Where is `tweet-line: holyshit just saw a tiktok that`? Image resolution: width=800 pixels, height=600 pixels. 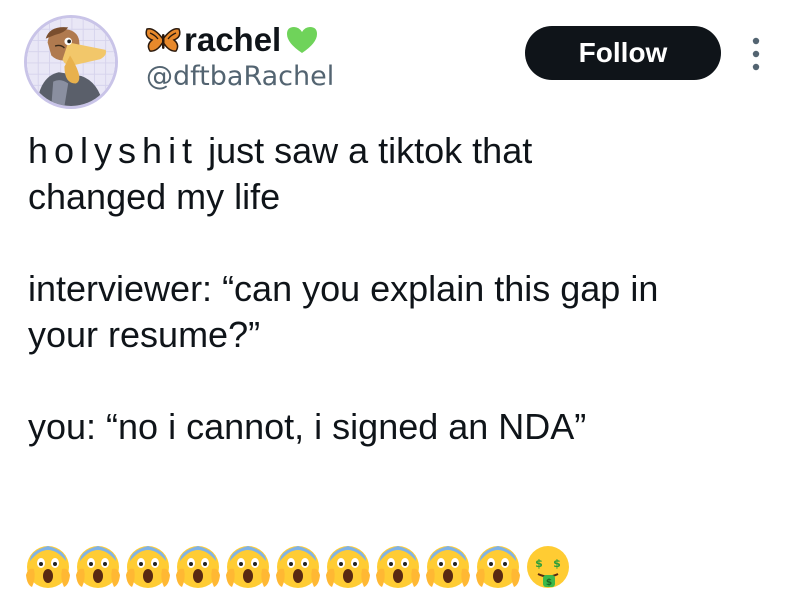
tweet-line: holyshit just saw a tiktok that is located at coordinates (408, 151).